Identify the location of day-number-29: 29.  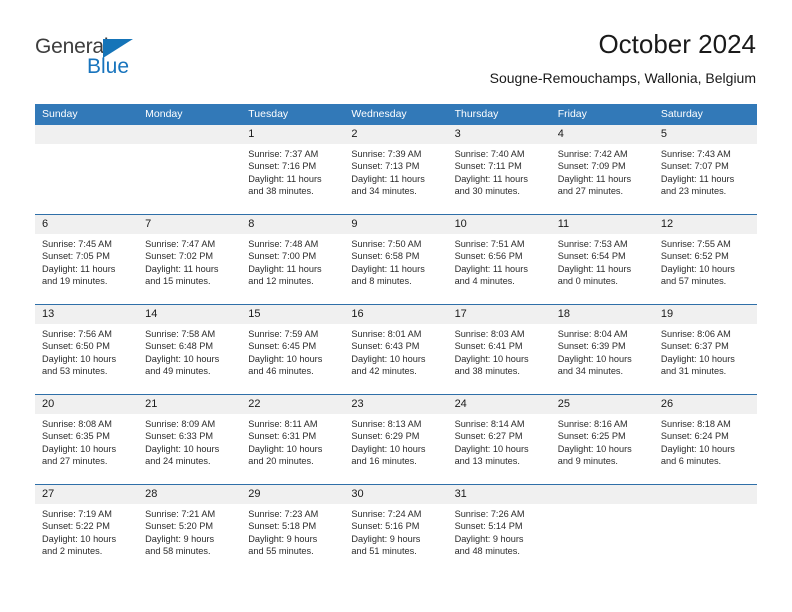
(292, 494).